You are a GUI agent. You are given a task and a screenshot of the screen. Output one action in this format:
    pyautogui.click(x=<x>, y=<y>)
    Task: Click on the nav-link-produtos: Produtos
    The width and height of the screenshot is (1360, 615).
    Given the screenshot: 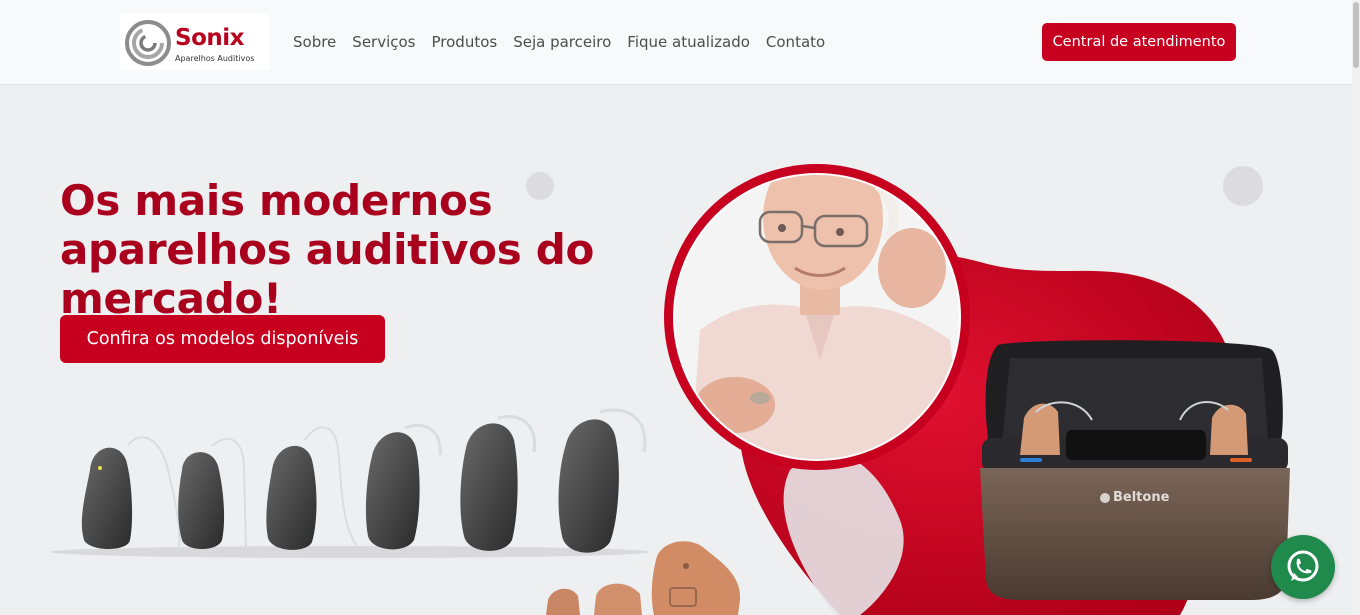 What is the action you would take?
    pyautogui.click(x=465, y=42)
    